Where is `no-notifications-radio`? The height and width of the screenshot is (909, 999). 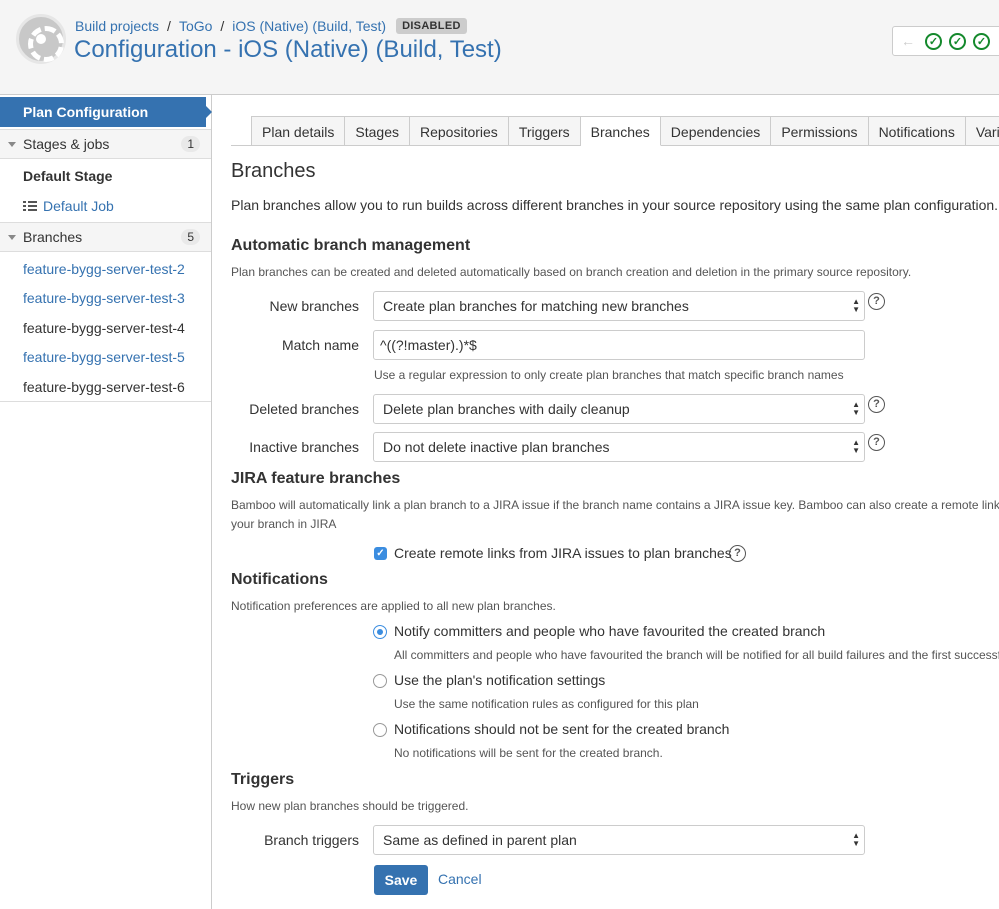 no-notifications-radio is located at coordinates (380, 730).